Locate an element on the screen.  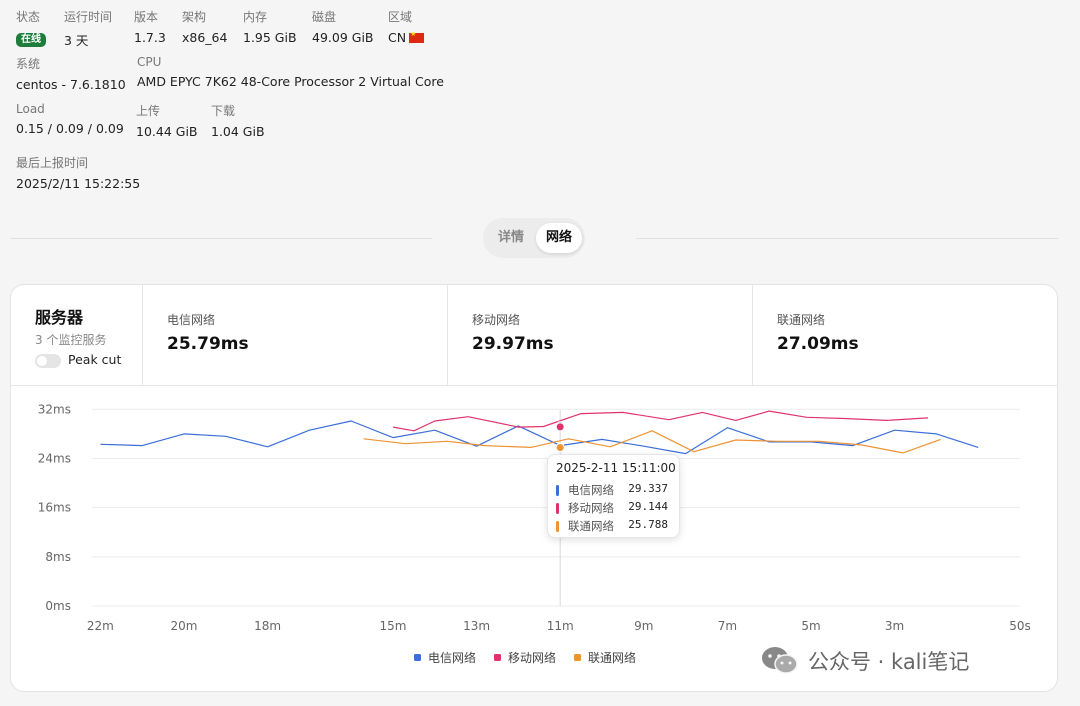
monitor-count: 3 个监控服务 is located at coordinates (71, 340).